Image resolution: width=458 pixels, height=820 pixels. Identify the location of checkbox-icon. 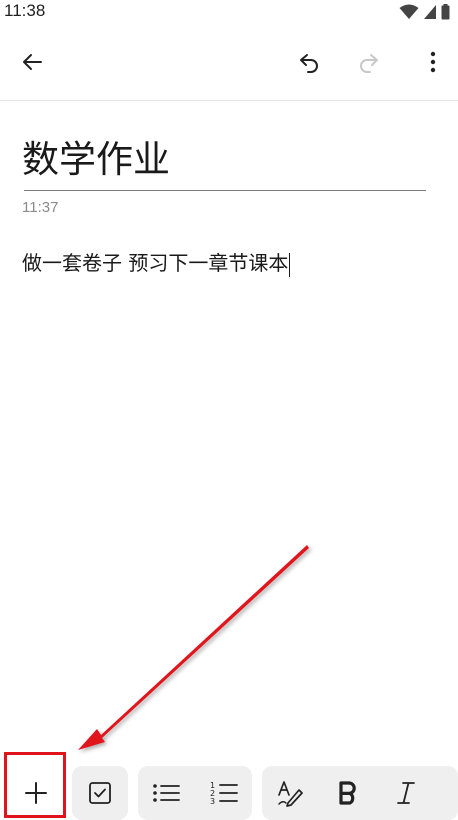
(100, 793).